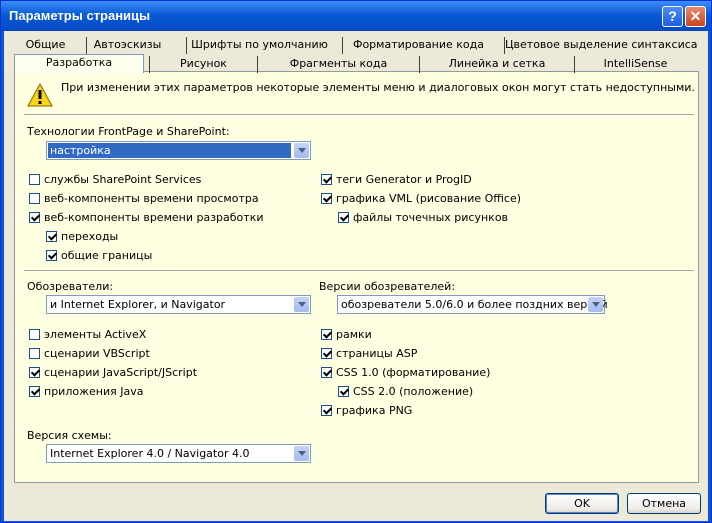  What do you see at coordinates (95, 334) in the screenshot?
I see `checkbox-label: элементы ActiveX` at bounding box center [95, 334].